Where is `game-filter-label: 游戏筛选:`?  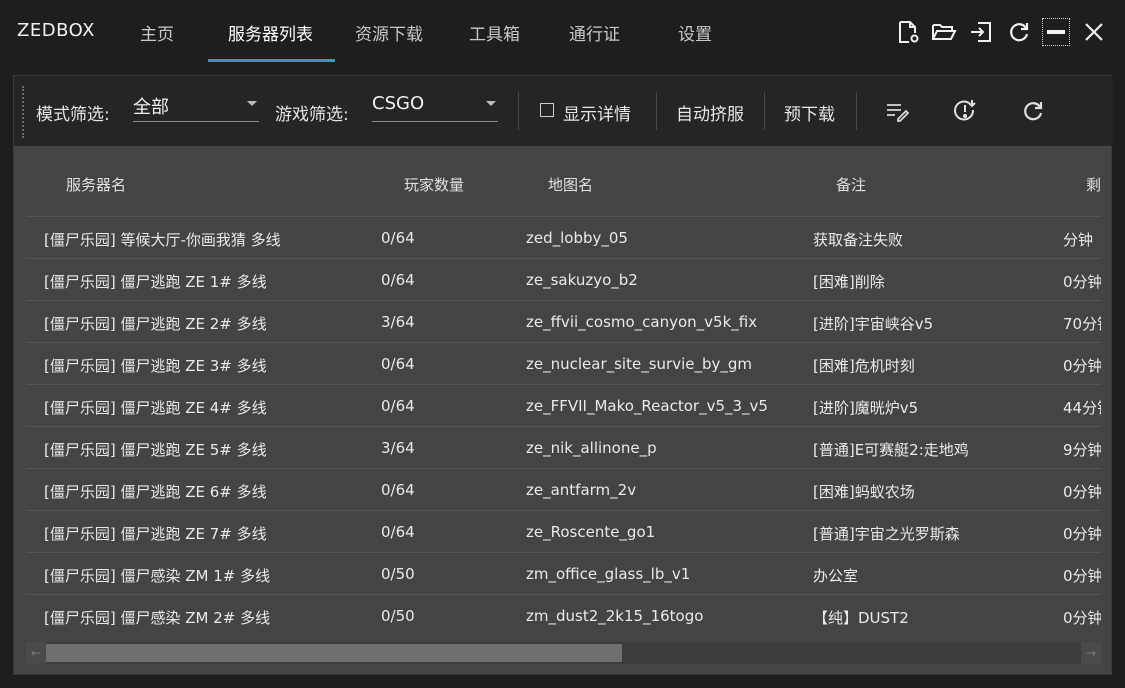
game-filter-label: 游戏筛选: is located at coordinates (312, 115).